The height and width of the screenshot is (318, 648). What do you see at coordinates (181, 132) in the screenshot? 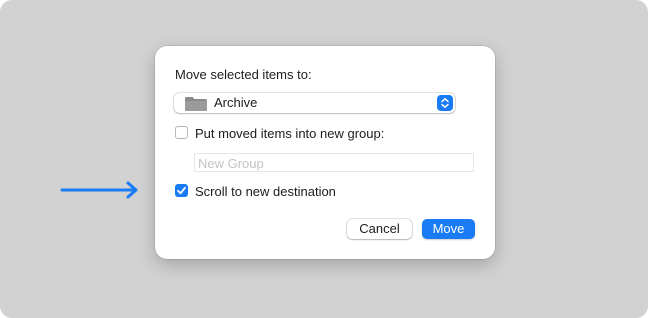
I see `new-group-checkbox` at bounding box center [181, 132].